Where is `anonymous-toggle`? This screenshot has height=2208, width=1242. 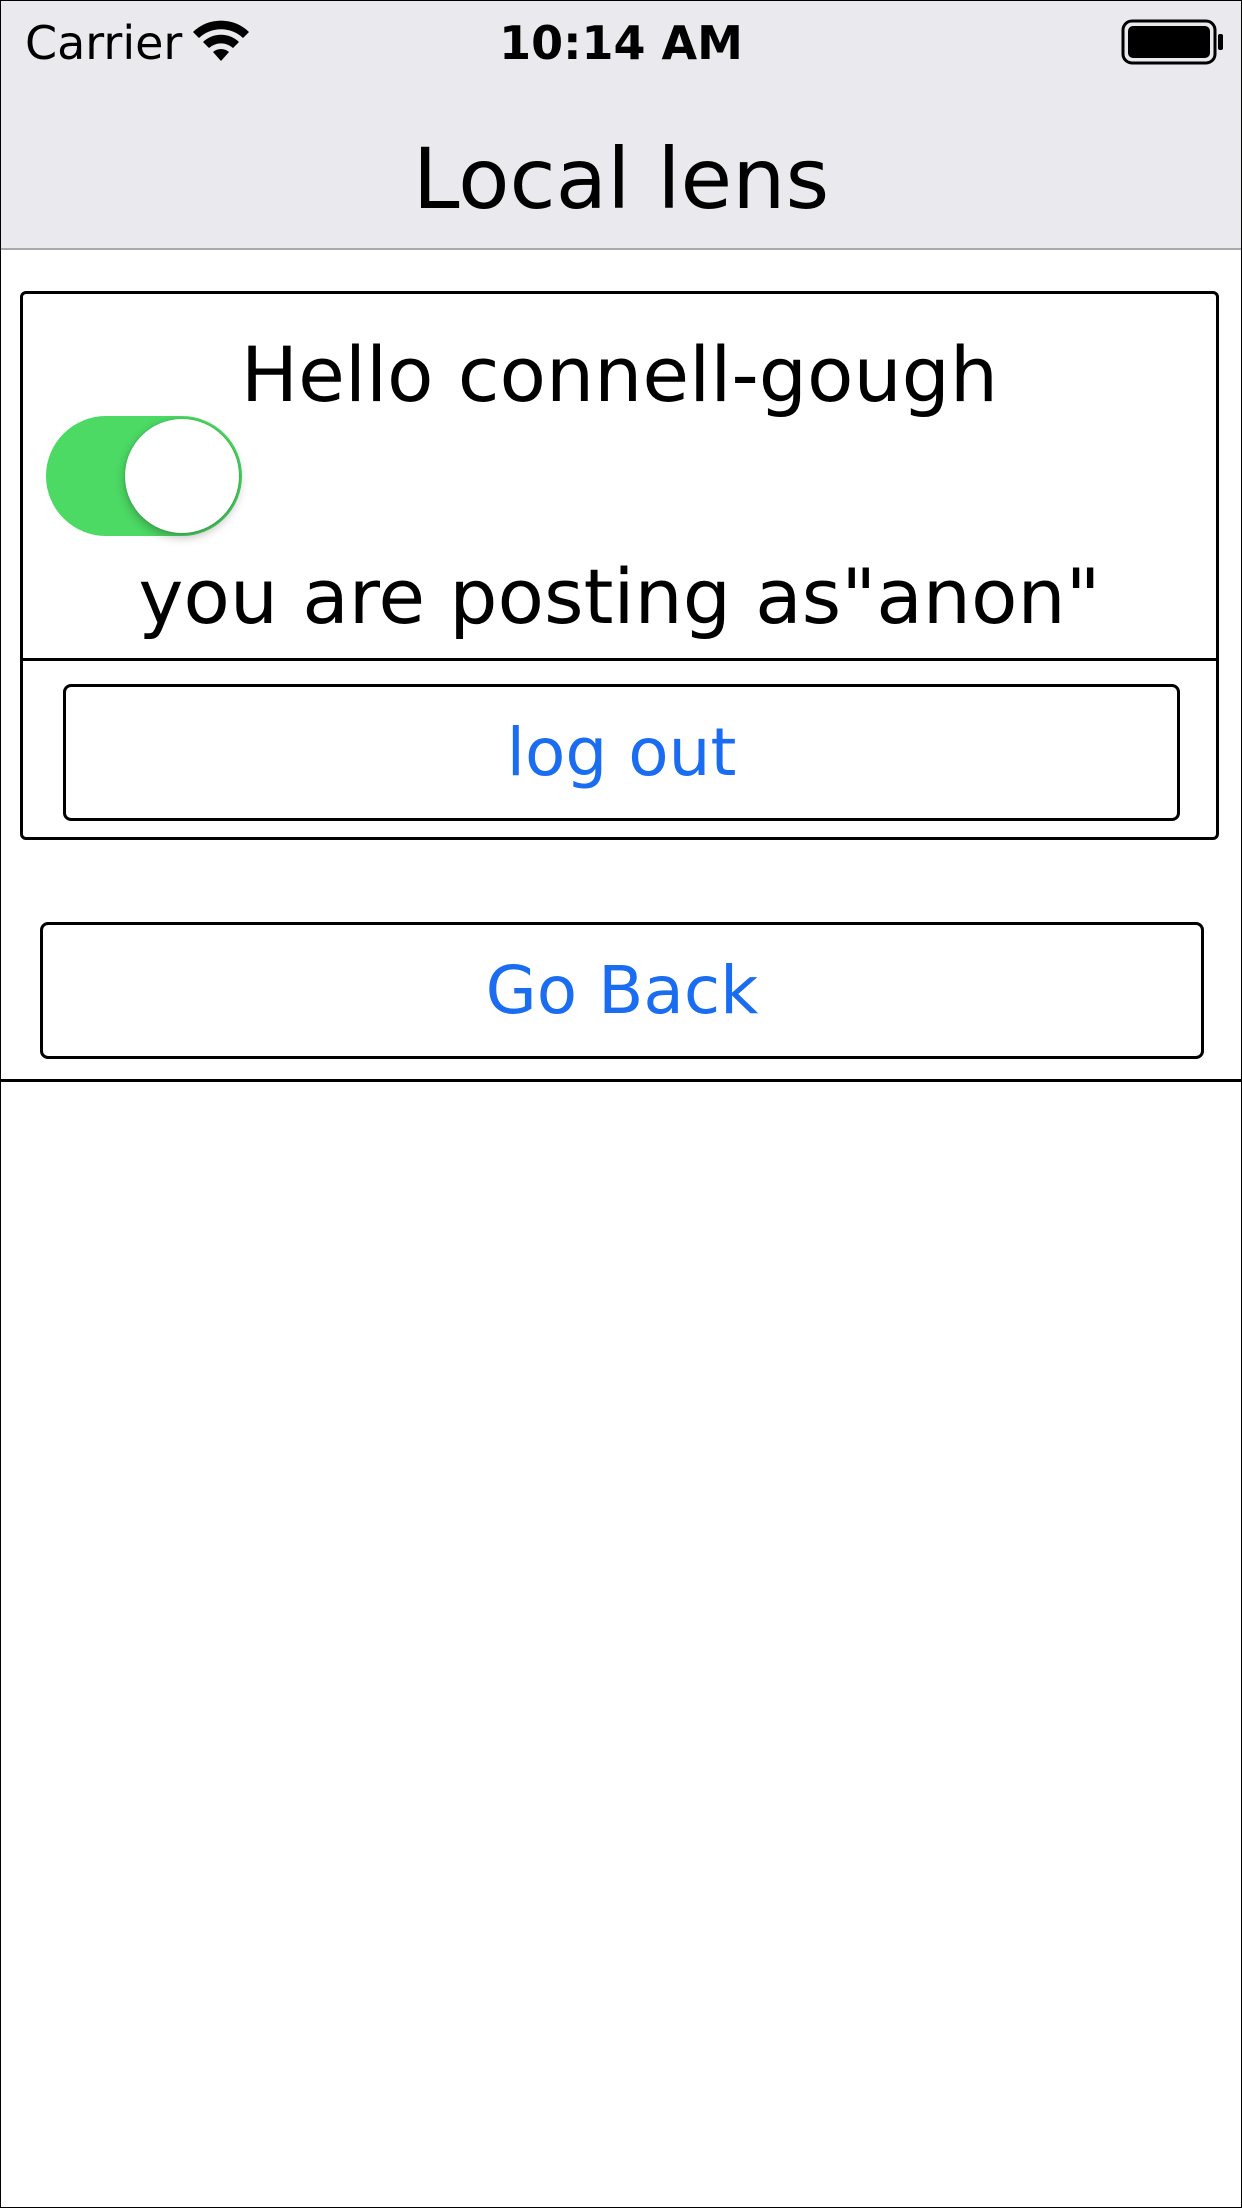 anonymous-toggle is located at coordinates (144, 476).